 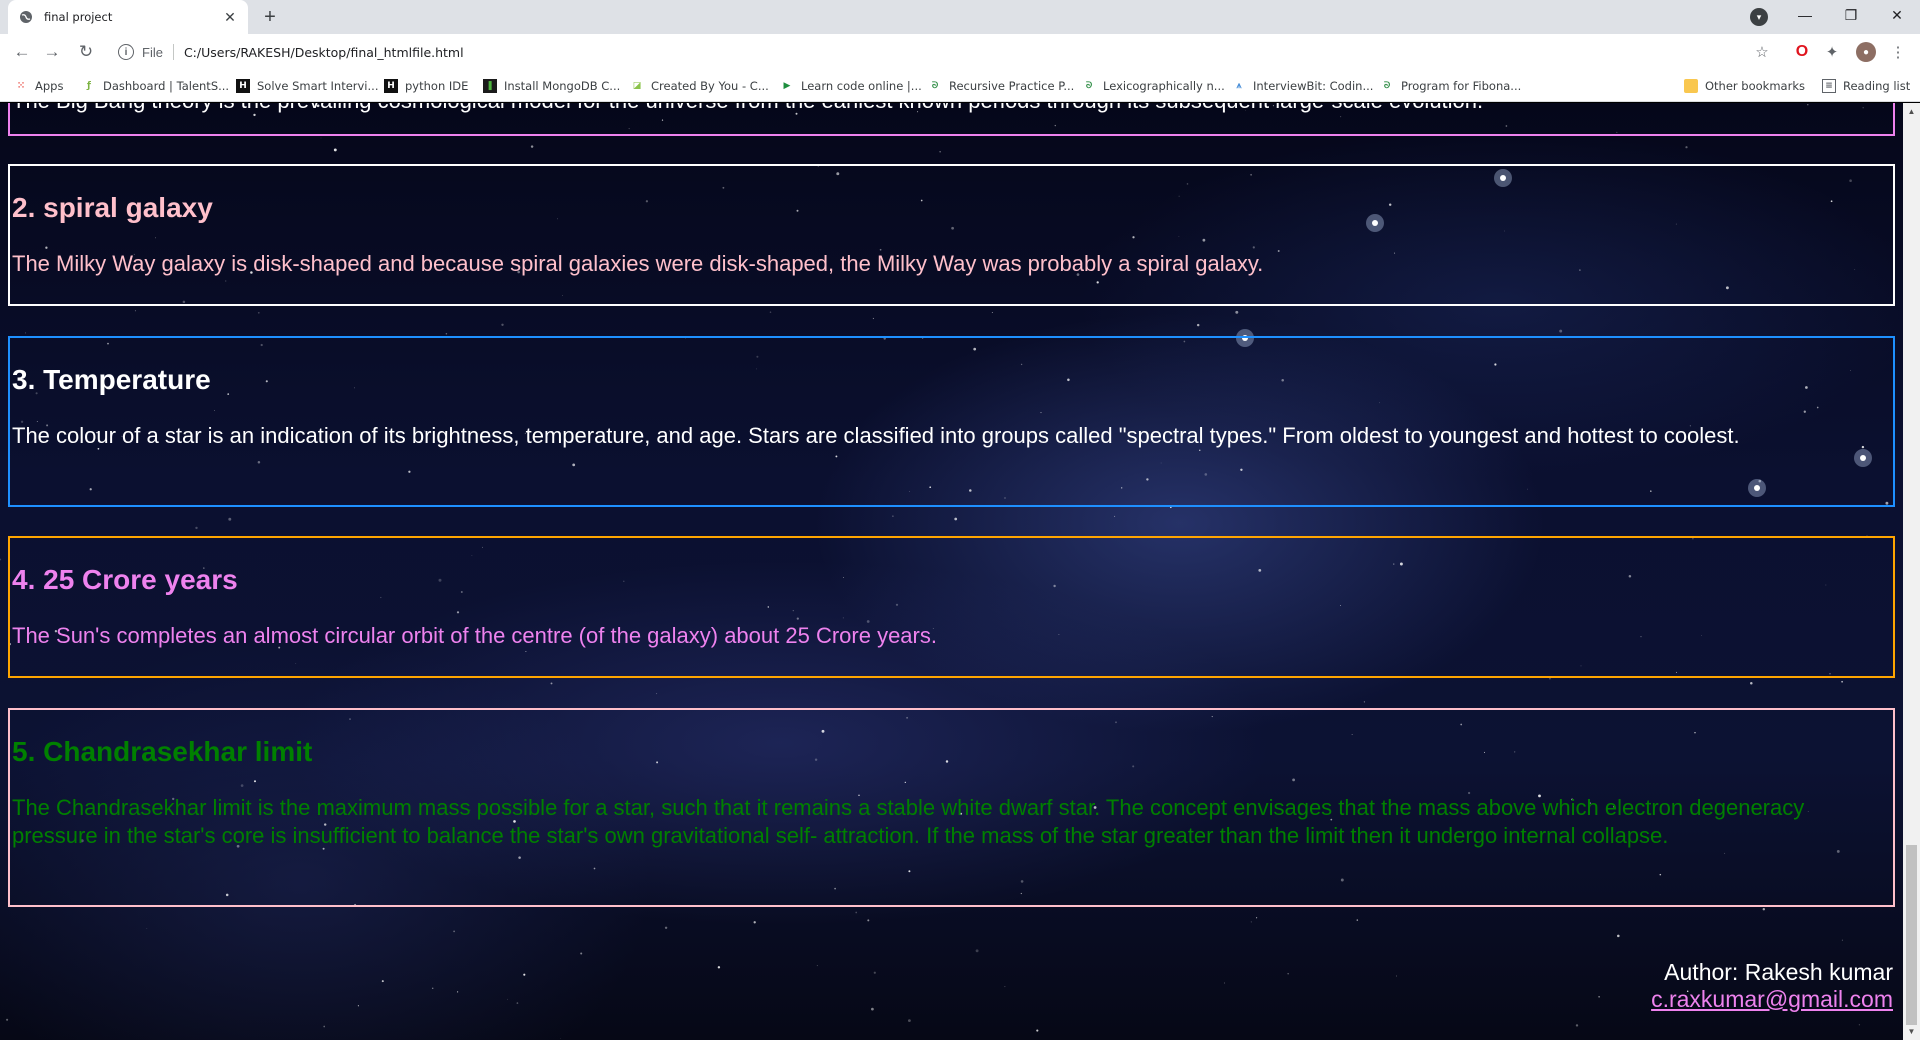 I want to click on mongodb-icon: ❚, so click(x=490, y=86).